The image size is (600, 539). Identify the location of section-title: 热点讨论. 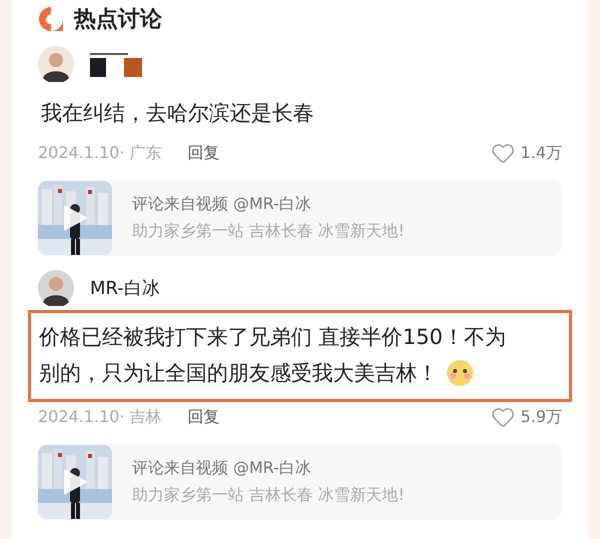
(118, 20).